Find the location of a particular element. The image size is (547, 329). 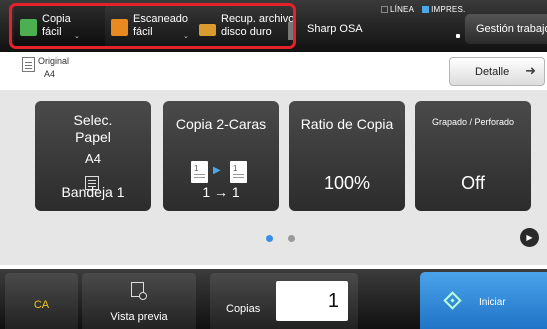

arrow-right-icon: ➜ is located at coordinates (530, 70).